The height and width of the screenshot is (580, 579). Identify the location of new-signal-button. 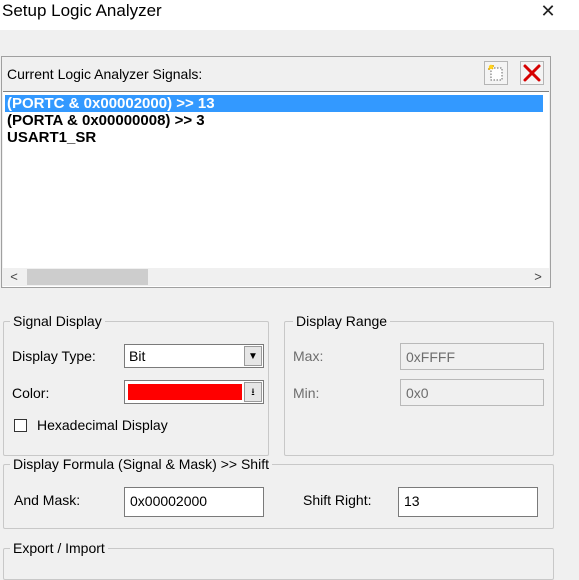
(496, 73).